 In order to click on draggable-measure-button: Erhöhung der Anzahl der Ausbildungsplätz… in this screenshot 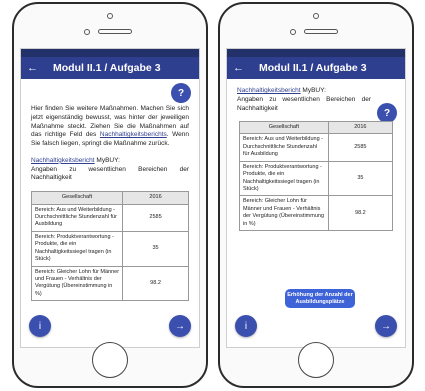, I will do `click(320, 299)`.